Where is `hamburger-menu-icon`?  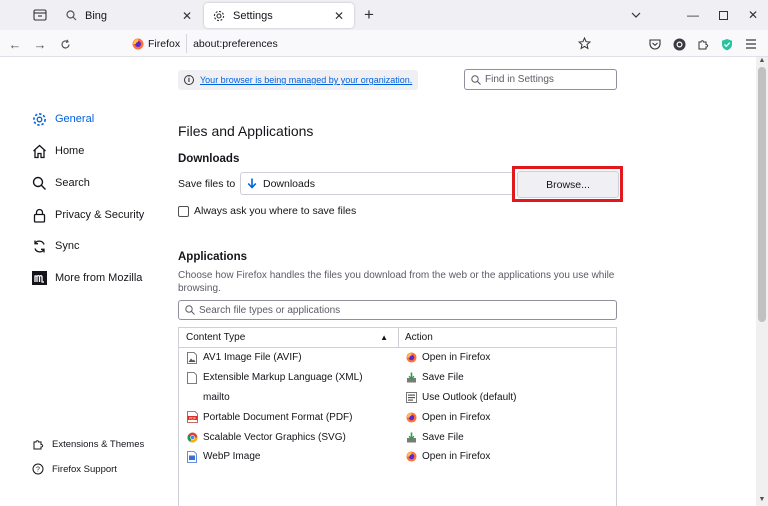 hamburger-menu-icon is located at coordinates (751, 44).